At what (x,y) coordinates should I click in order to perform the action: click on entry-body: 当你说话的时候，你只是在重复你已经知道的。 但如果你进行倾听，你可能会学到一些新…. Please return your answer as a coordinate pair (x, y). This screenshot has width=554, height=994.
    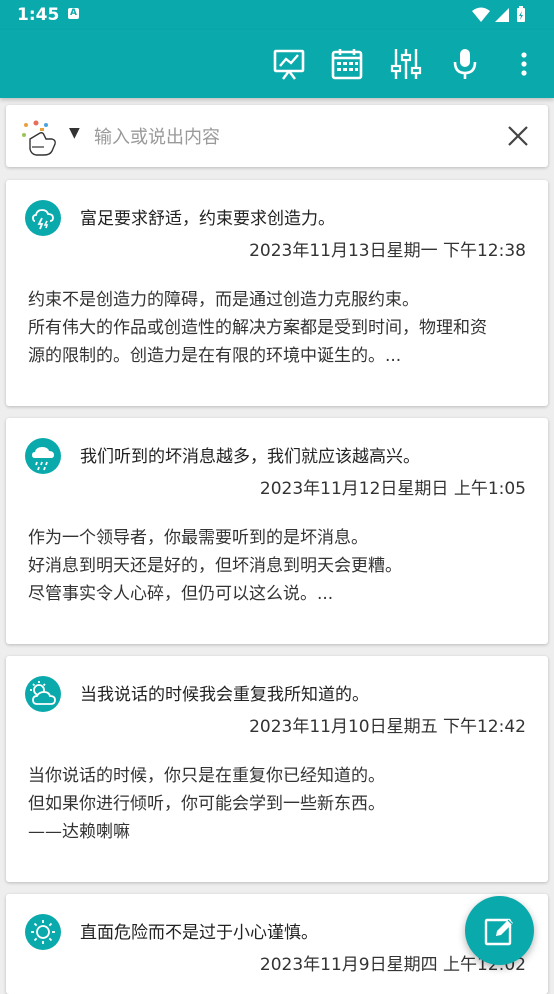
    Looking at the image, I should click on (280, 804).